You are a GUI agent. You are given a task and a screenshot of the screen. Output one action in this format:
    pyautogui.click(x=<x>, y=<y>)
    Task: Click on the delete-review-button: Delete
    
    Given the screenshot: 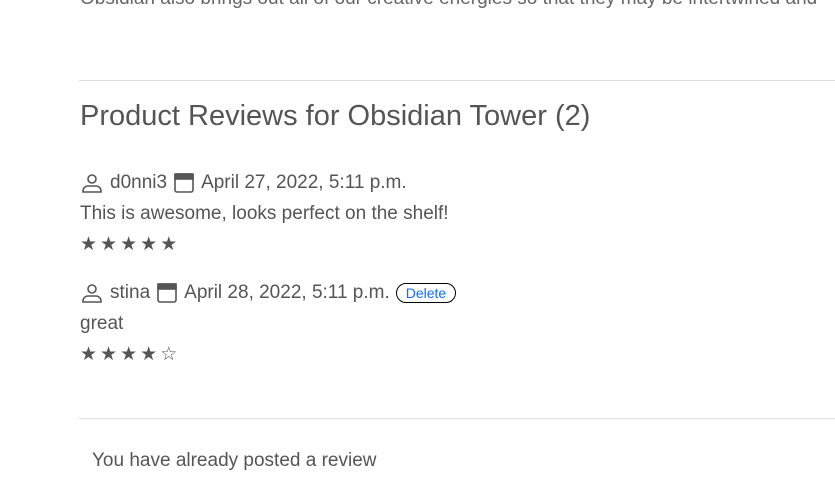 What is the action you would take?
    pyautogui.click(x=426, y=293)
    